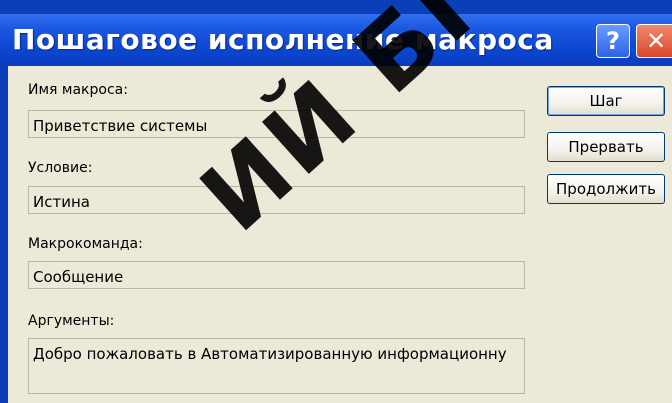 The width and height of the screenshot is (672, 403). Describe the element at coordinates (85, 244) in the screenshot. I see `action-label: Макрокоманда:` at that location.